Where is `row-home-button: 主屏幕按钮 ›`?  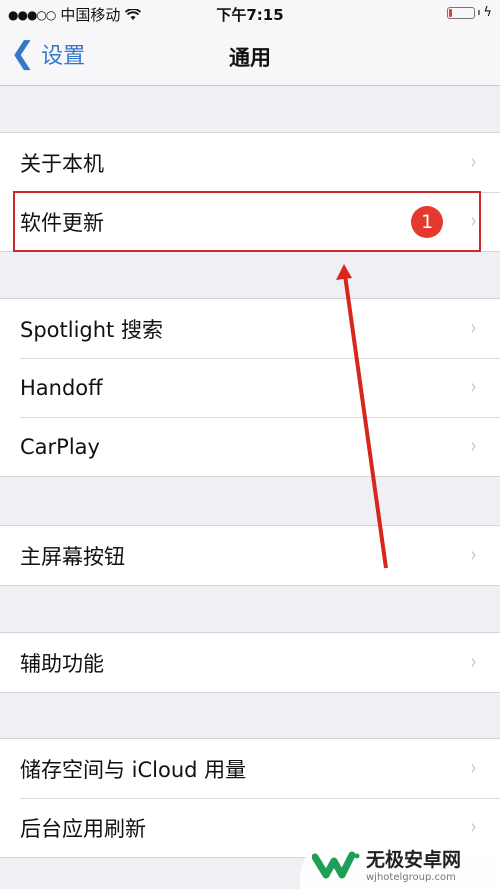
row-home-button: 主屏幕按钮 › is located at coordinates (250, 555).